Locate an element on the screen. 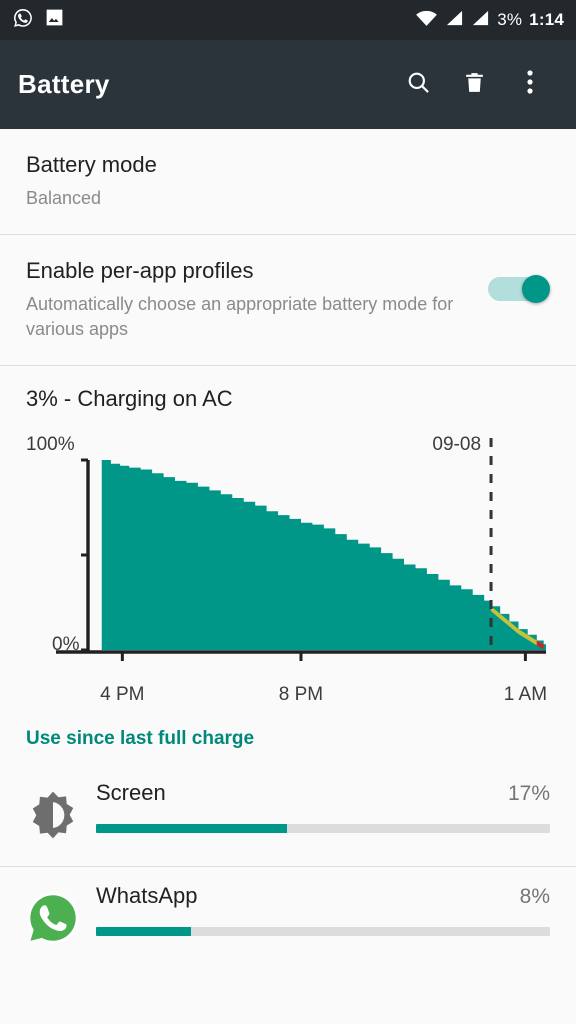 Image resolution: width=576 pixels, height=1024 pixels. page-title: Battery is located at coordinates (64, 84).